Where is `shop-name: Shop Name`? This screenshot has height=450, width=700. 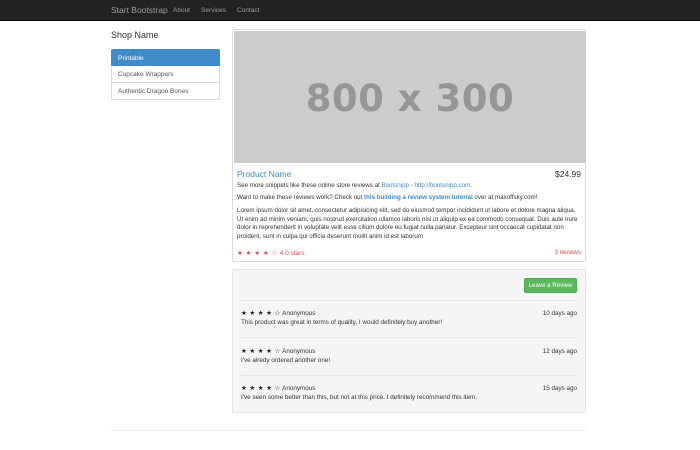
shop-name: Shop Name is located at coordinates (135, 35).